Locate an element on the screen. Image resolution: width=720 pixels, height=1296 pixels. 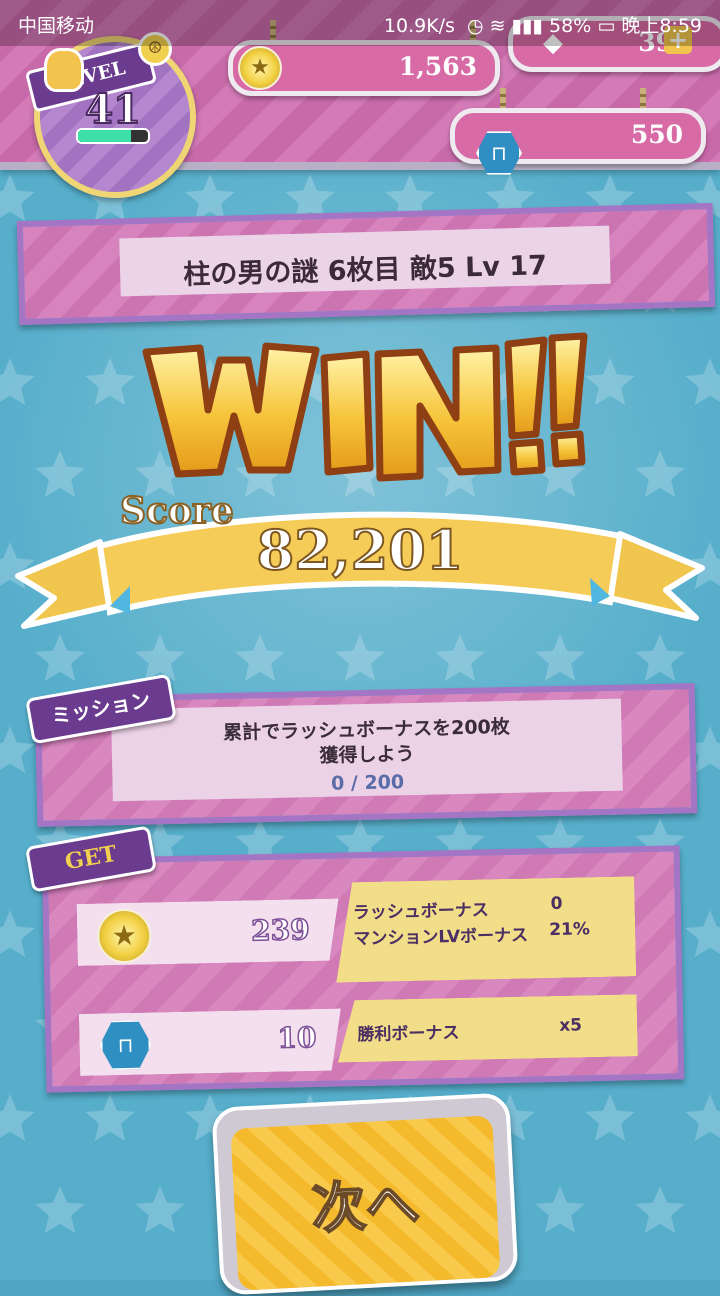
mission-description: 累計でラッシュボーナスを200枚 獲得しよう is located at coordinates (366, 743).